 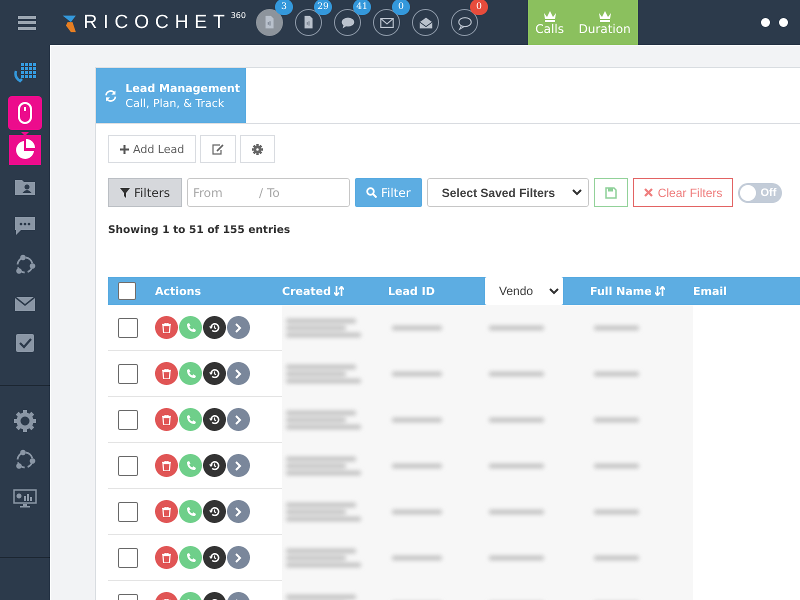 What do you see at coordinates (25, 226) in the screenshot?
I see `chat-icon` at bounding box center [25, 226].